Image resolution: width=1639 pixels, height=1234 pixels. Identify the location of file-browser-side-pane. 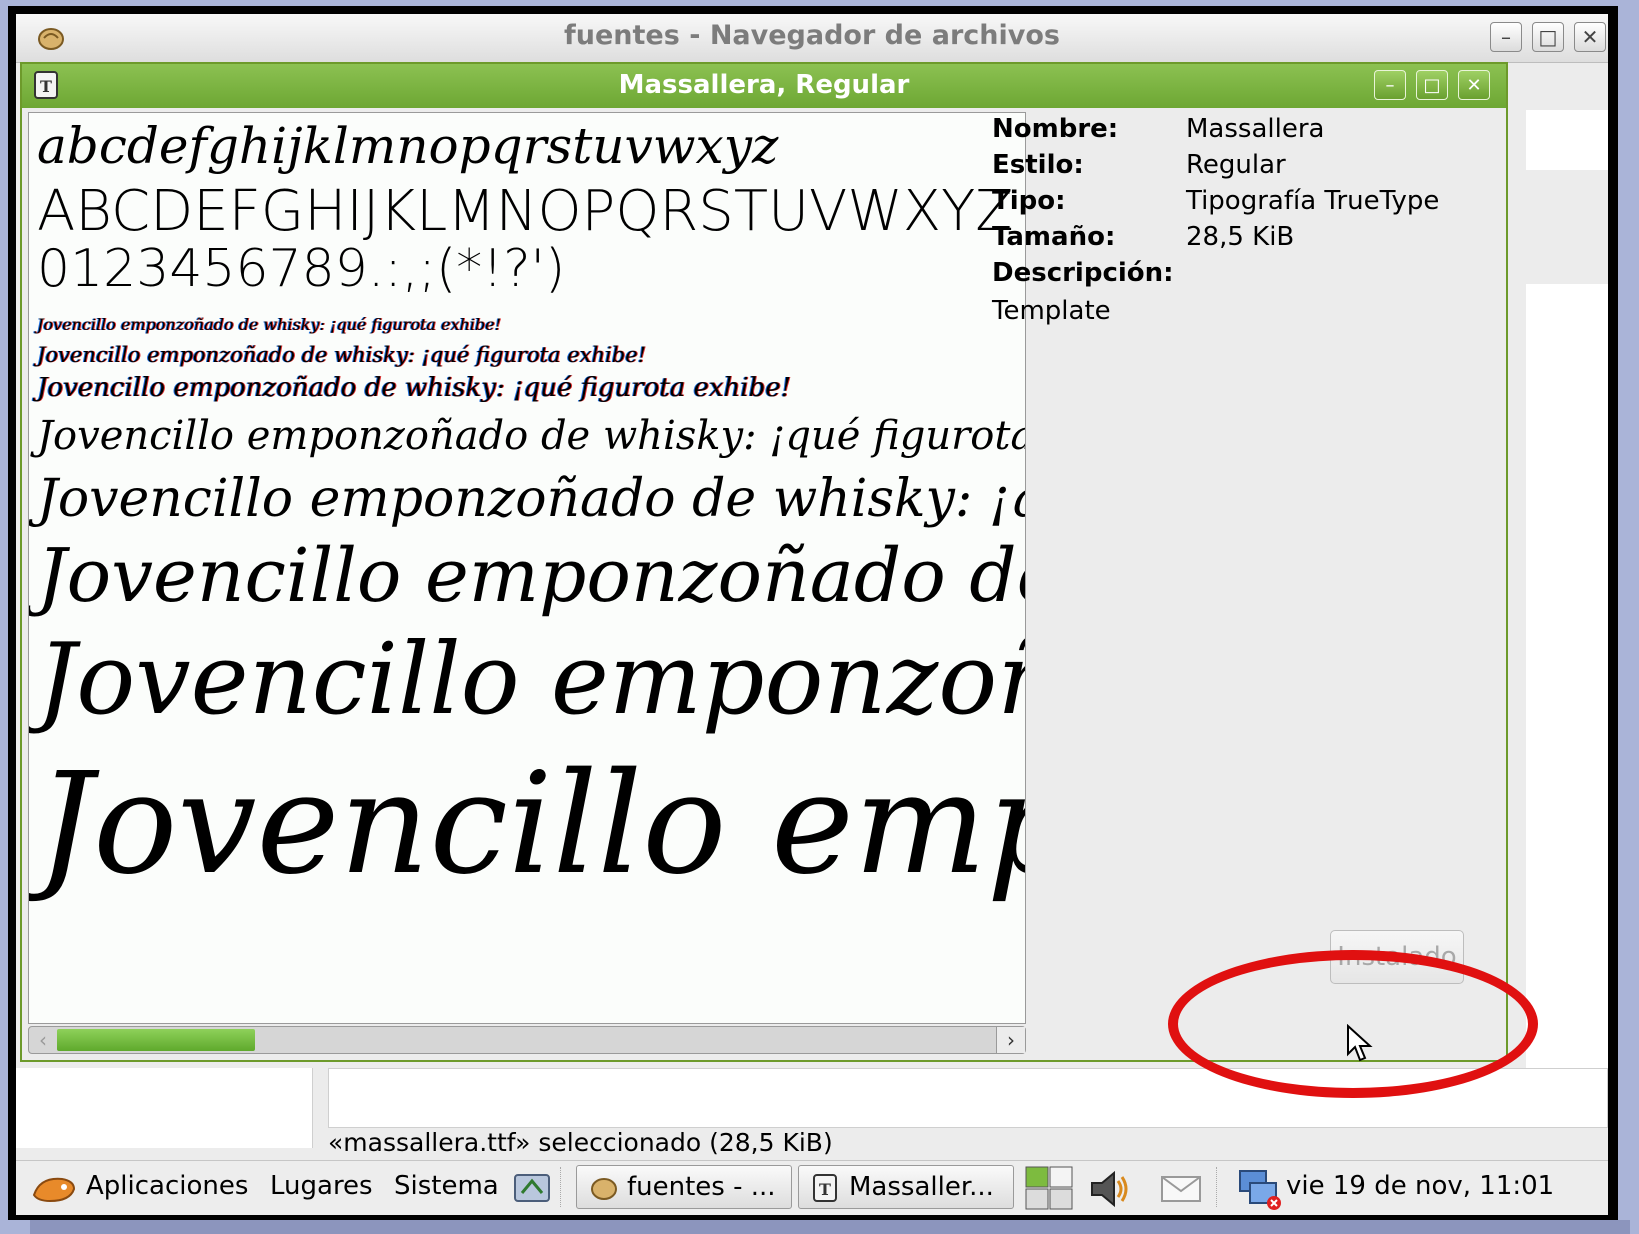
(164, 1108).